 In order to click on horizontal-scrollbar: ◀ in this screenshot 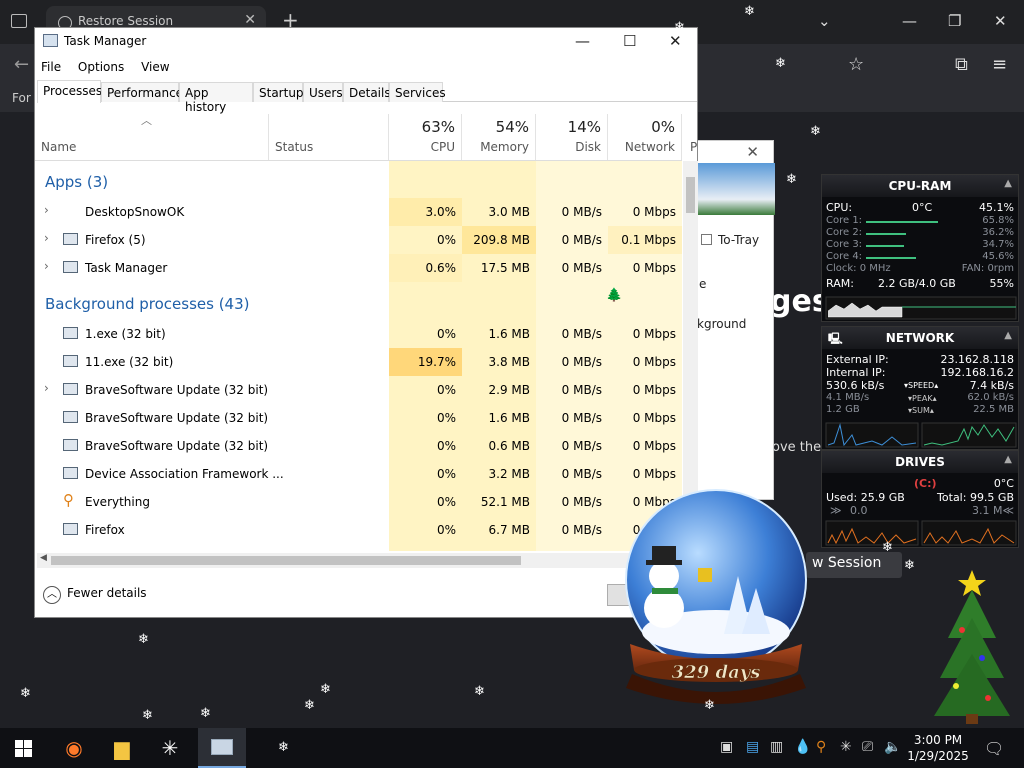, I will do `click(367, 560)`.